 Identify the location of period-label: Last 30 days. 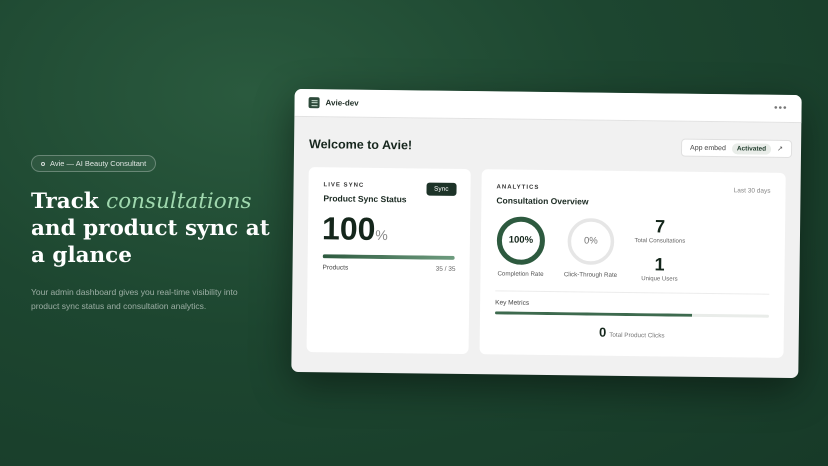
(752, 191).